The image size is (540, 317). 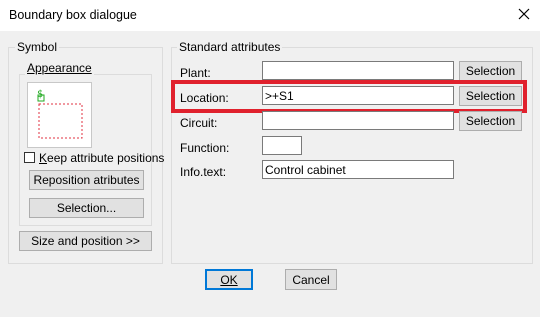 What do you see at coordinates (490, 71) in the screenshot?
I see `plant-selection-button: Selection` at bounding box center [490, 71].